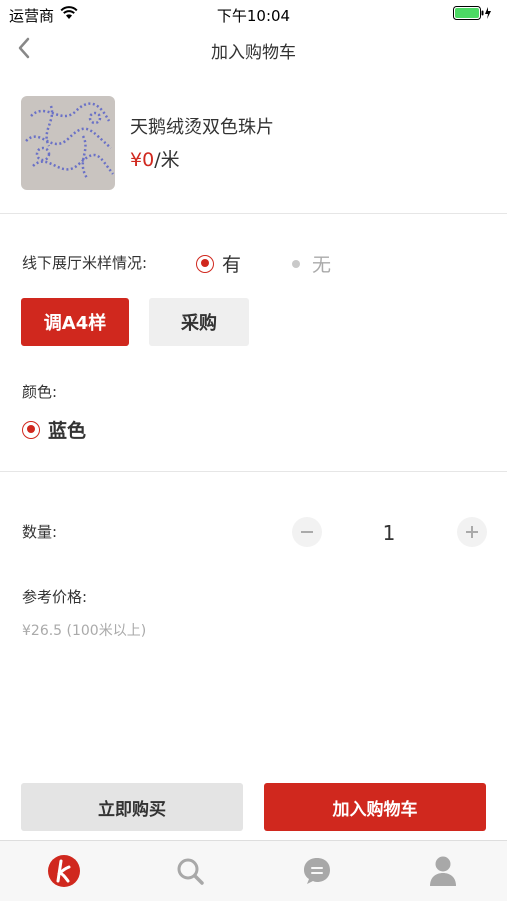 Image resolution: width=507 pixels, height=901 pixels. Describe the element at coordinates (257, 263) in the screenshot. I see `sample-availability-row: 线下展厅米样情况: 有 无` at that location.